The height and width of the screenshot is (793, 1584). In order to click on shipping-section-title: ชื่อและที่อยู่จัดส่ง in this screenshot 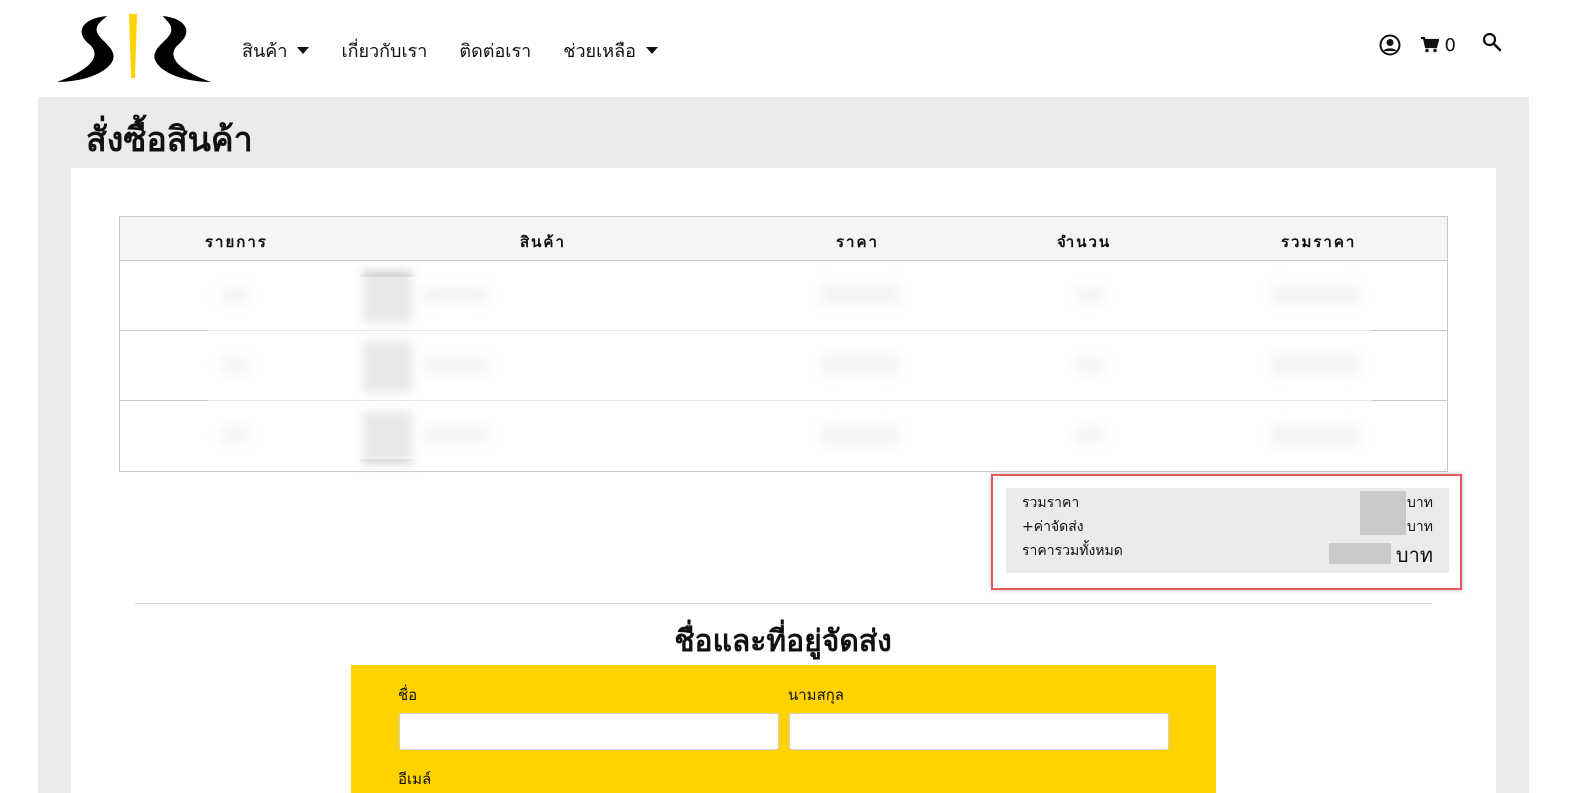, I will do `click(783, 641)`.